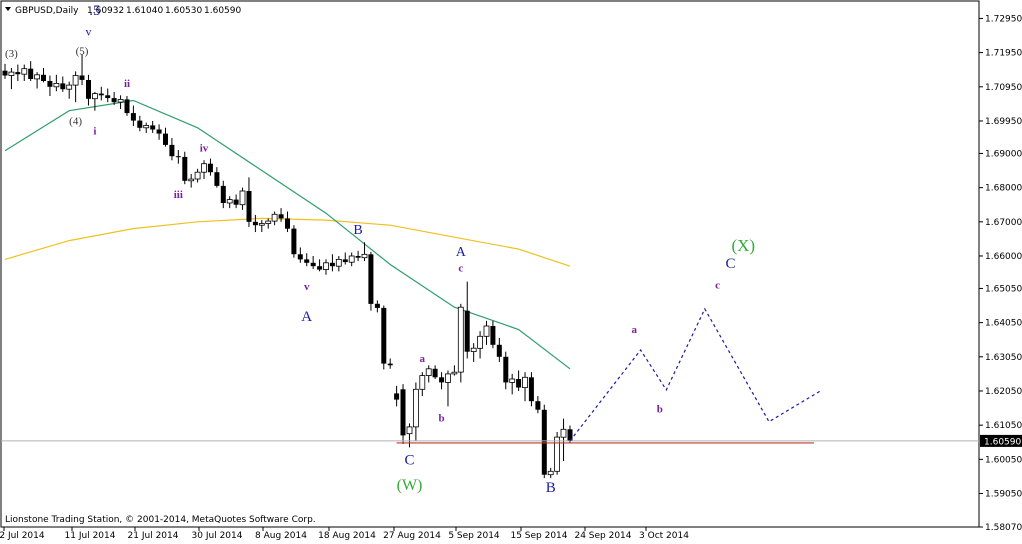 This screenshot has width=1022, height=544. Describe the element at coordinates (105, 11) in the screenshot. I see `open-value: 1.60932` at that location.